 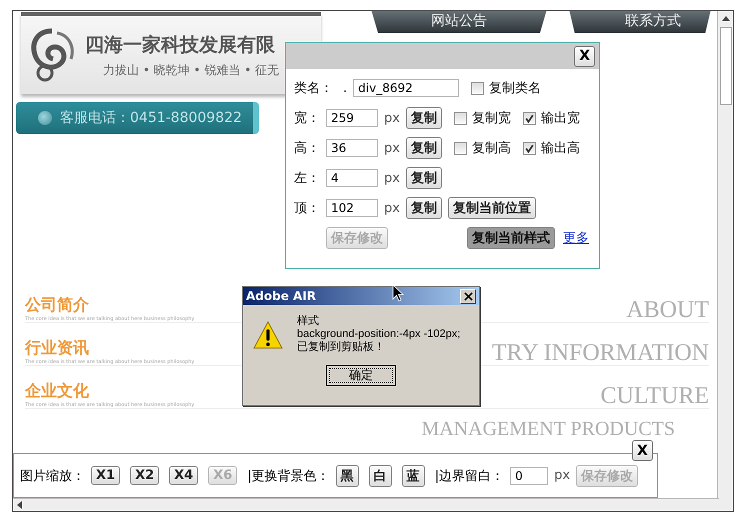 What do you see at coordinates (281, 296) in the screenshot?
I see `alert-title: Adobe AIR` at bounding box center [281, 296].